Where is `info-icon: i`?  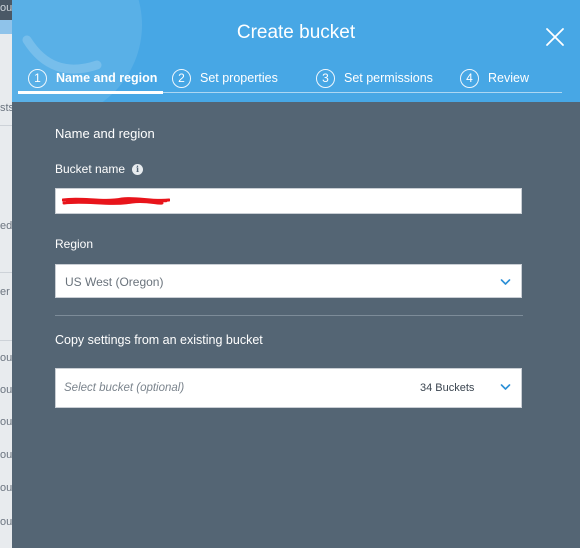
info-icon: i is located at coordinates (138, 169).